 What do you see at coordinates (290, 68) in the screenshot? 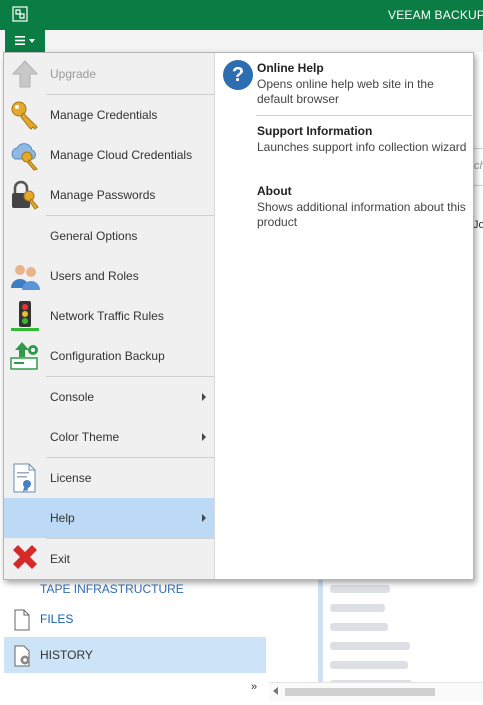
I see `submenu-title: Online Help` at bounding box center [290, 68].